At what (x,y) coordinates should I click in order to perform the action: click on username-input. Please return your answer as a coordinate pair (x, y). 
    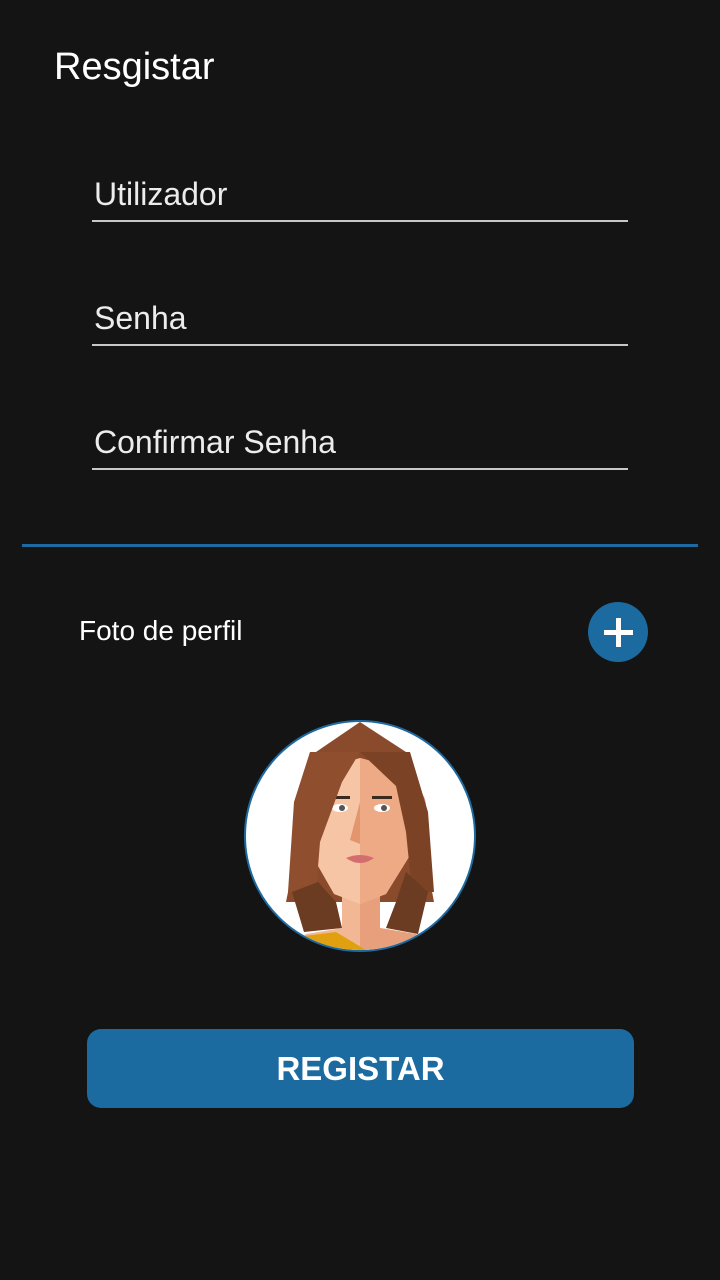
    Looking at the image, I should click on (360, 194).